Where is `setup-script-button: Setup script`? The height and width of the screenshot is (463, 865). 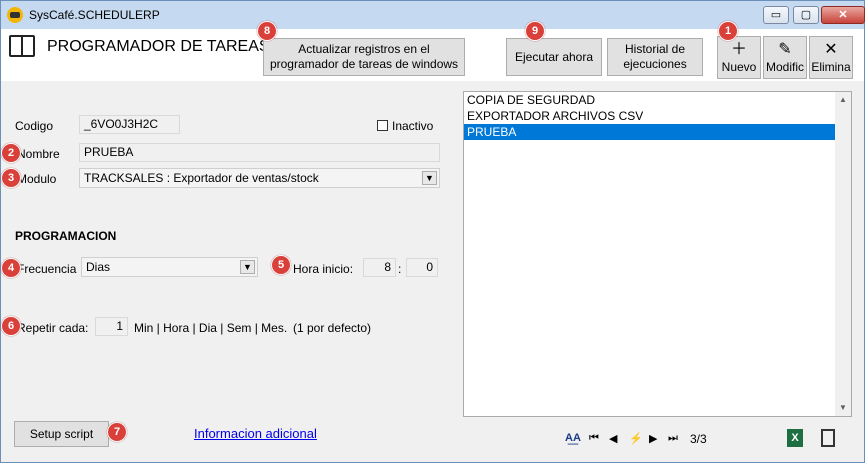 setup-script-button: Setup script is located at coordinates (61, 434).